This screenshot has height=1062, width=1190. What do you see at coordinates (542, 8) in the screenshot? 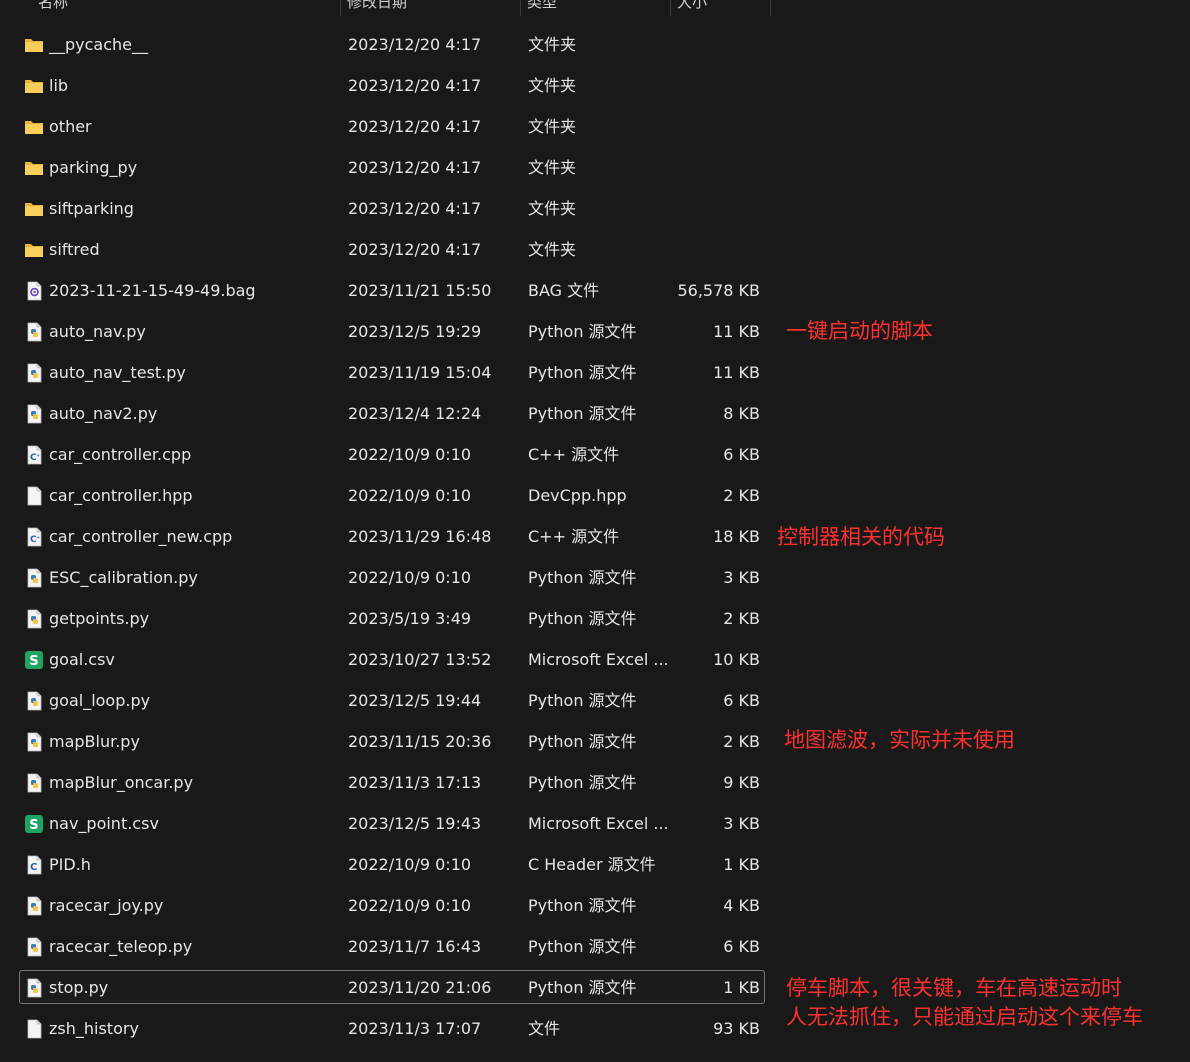
I see `column-type-header: 类型` at bounding box center [542, 8].